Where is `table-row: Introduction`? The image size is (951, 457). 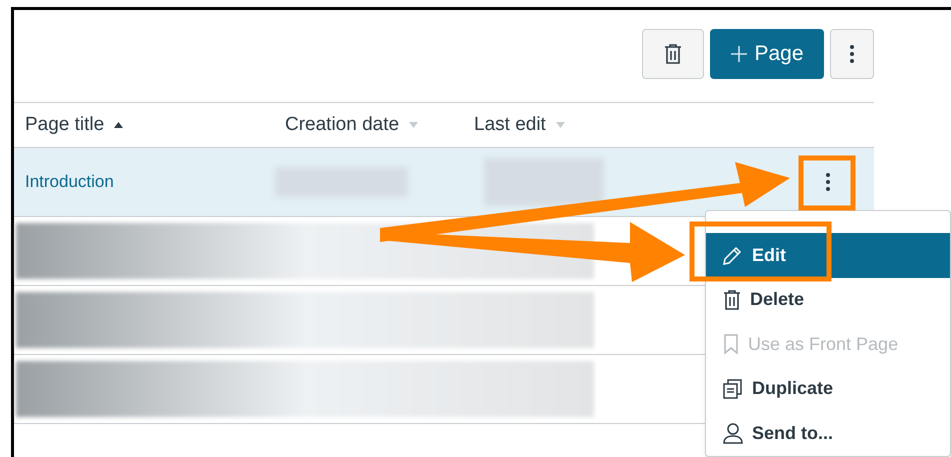
table-row: Introduction is located at coordinates (444, 182).